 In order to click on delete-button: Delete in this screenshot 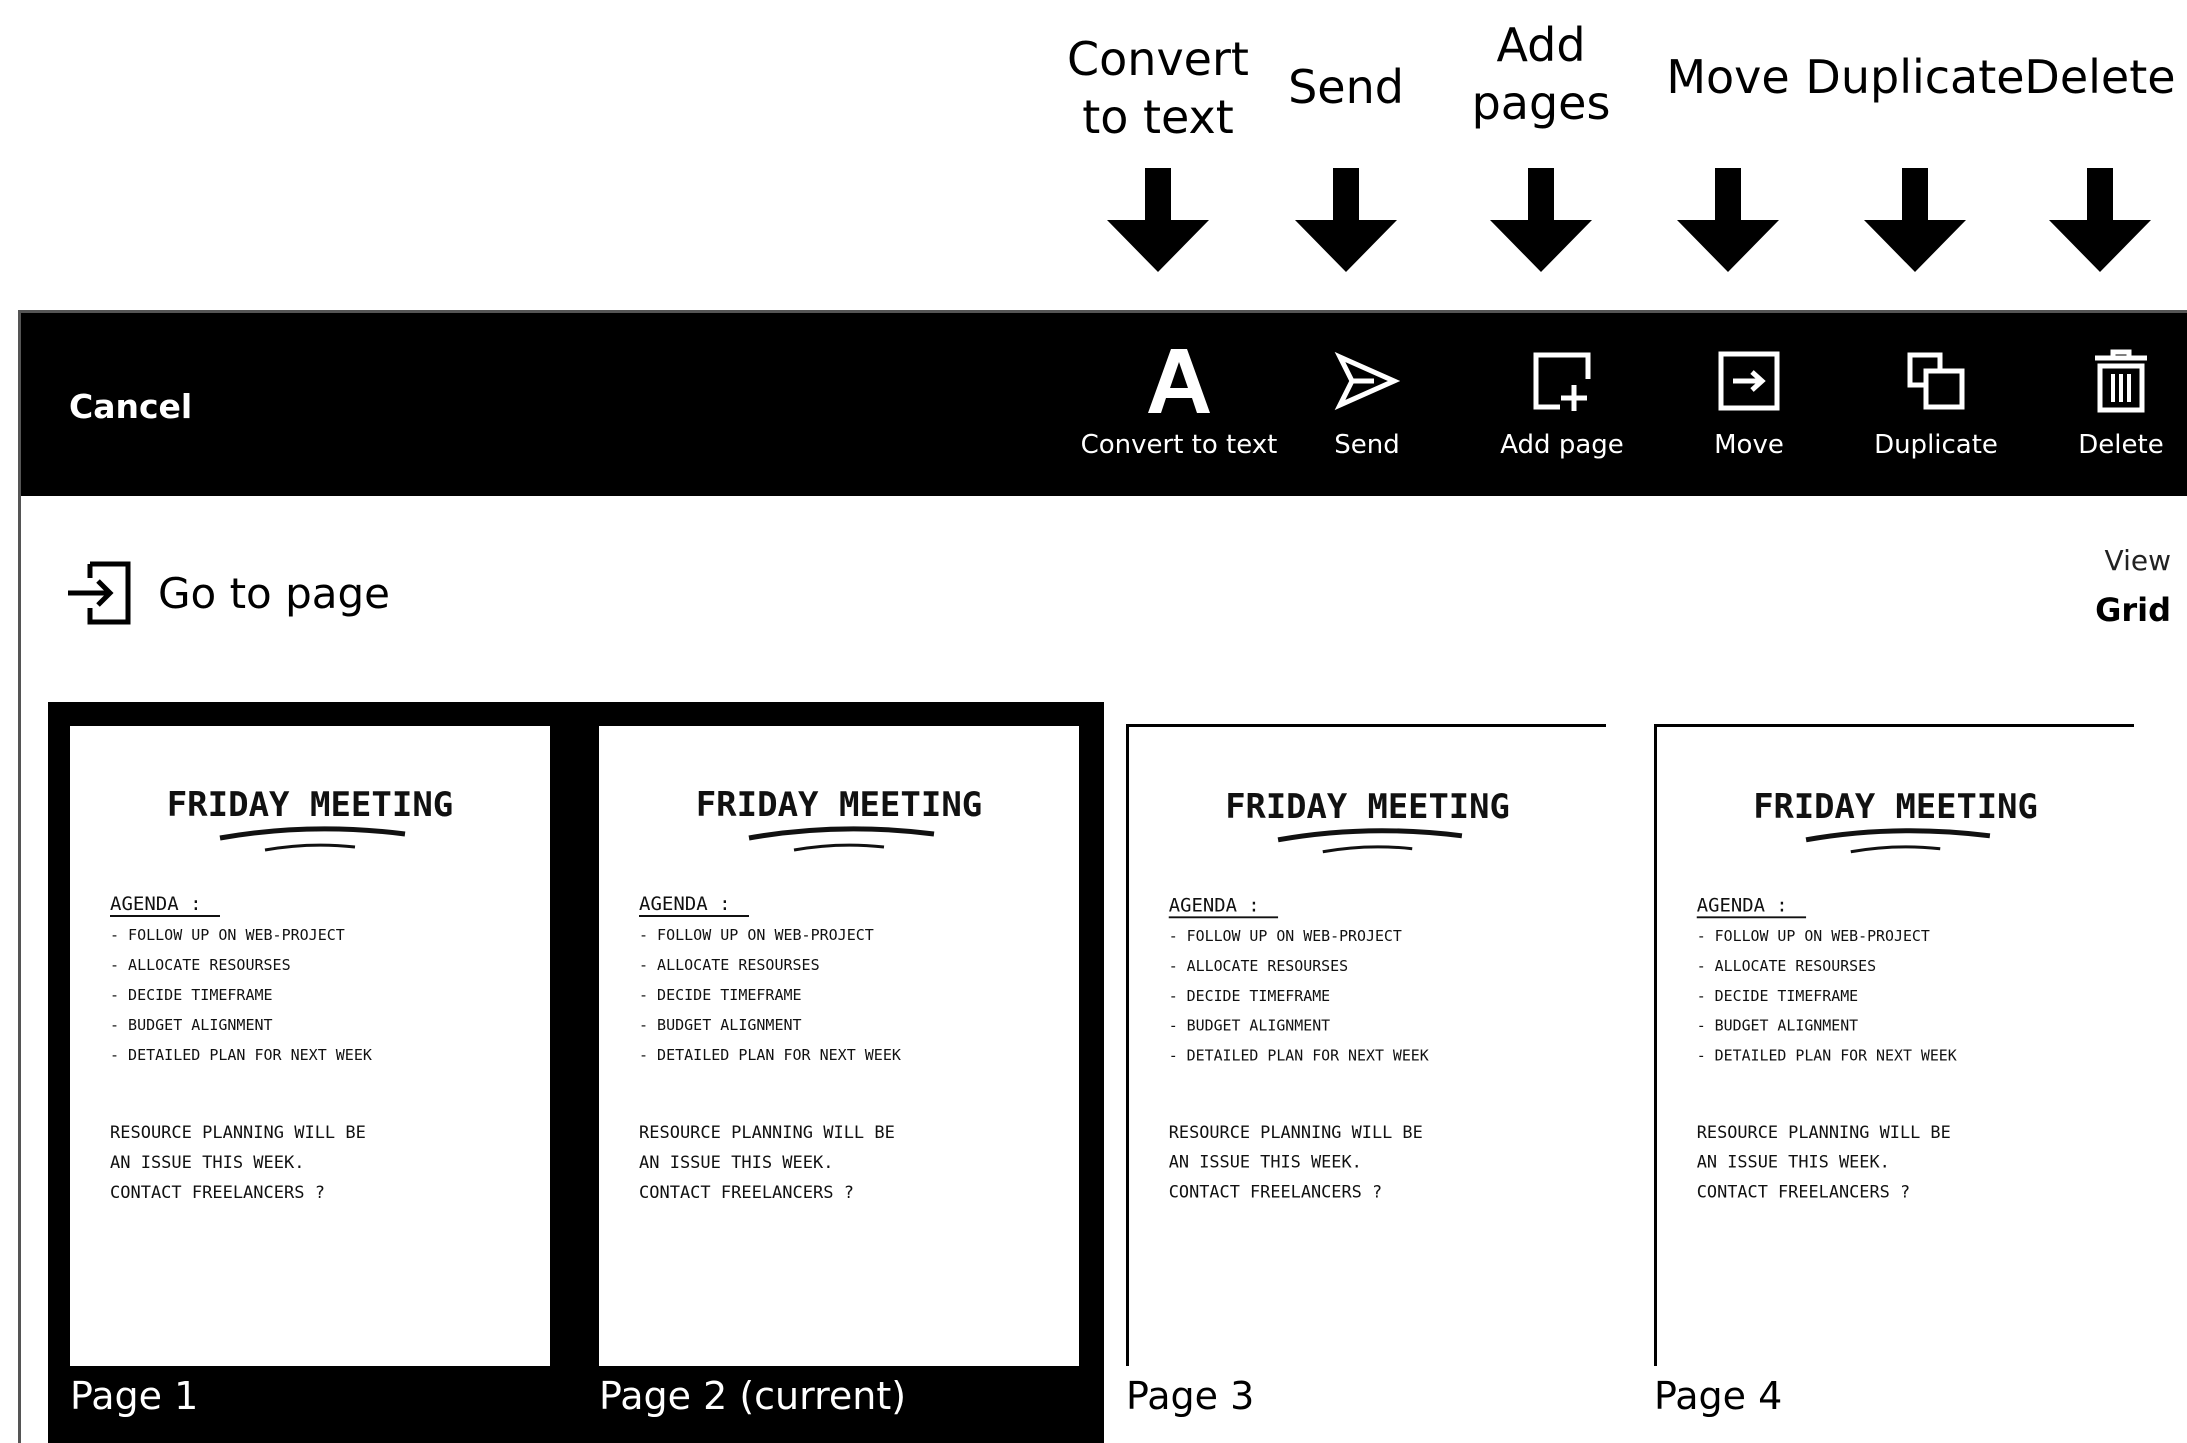, I will do `click(2099, 404)`.